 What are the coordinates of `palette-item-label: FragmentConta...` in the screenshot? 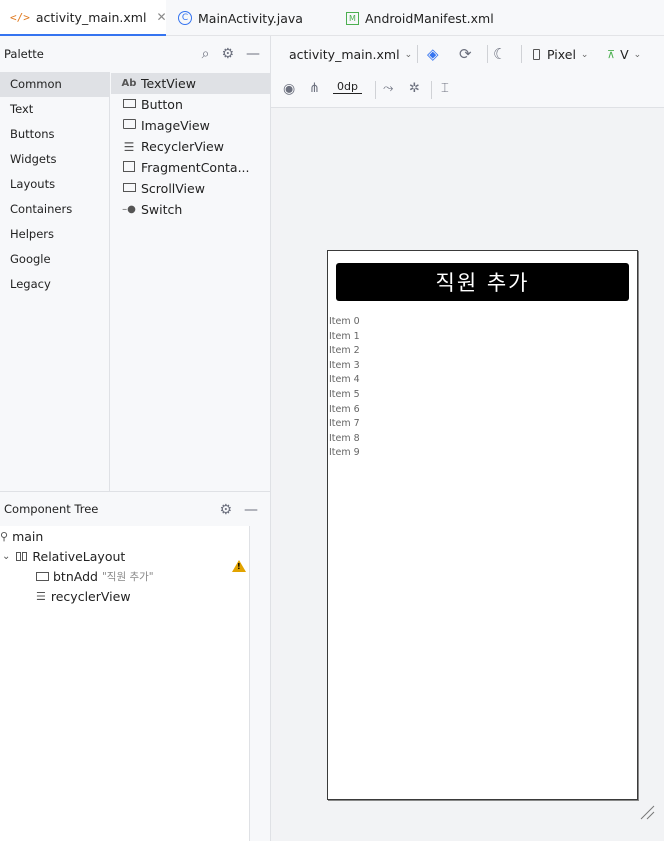 It's located at (195, 167).